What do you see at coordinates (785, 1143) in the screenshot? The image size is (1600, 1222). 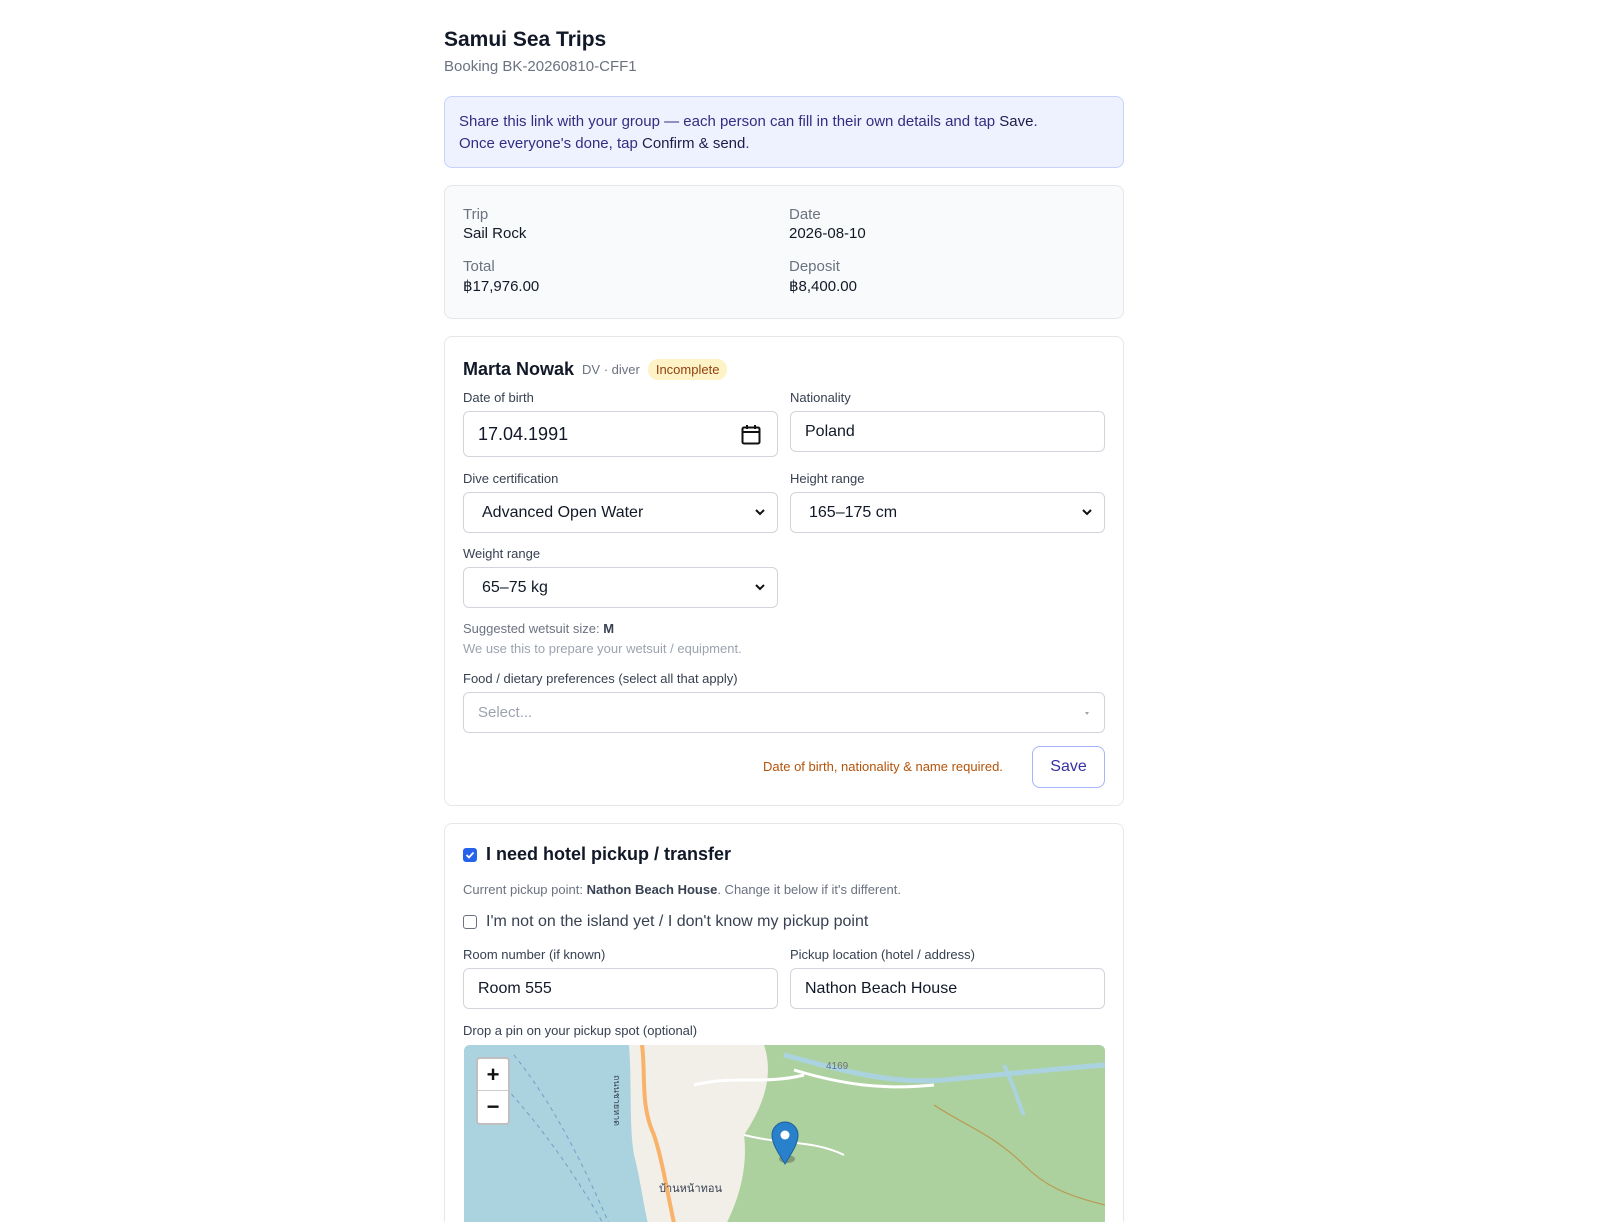 I see `location-pin-icon` at bounding box center [785, 1143].